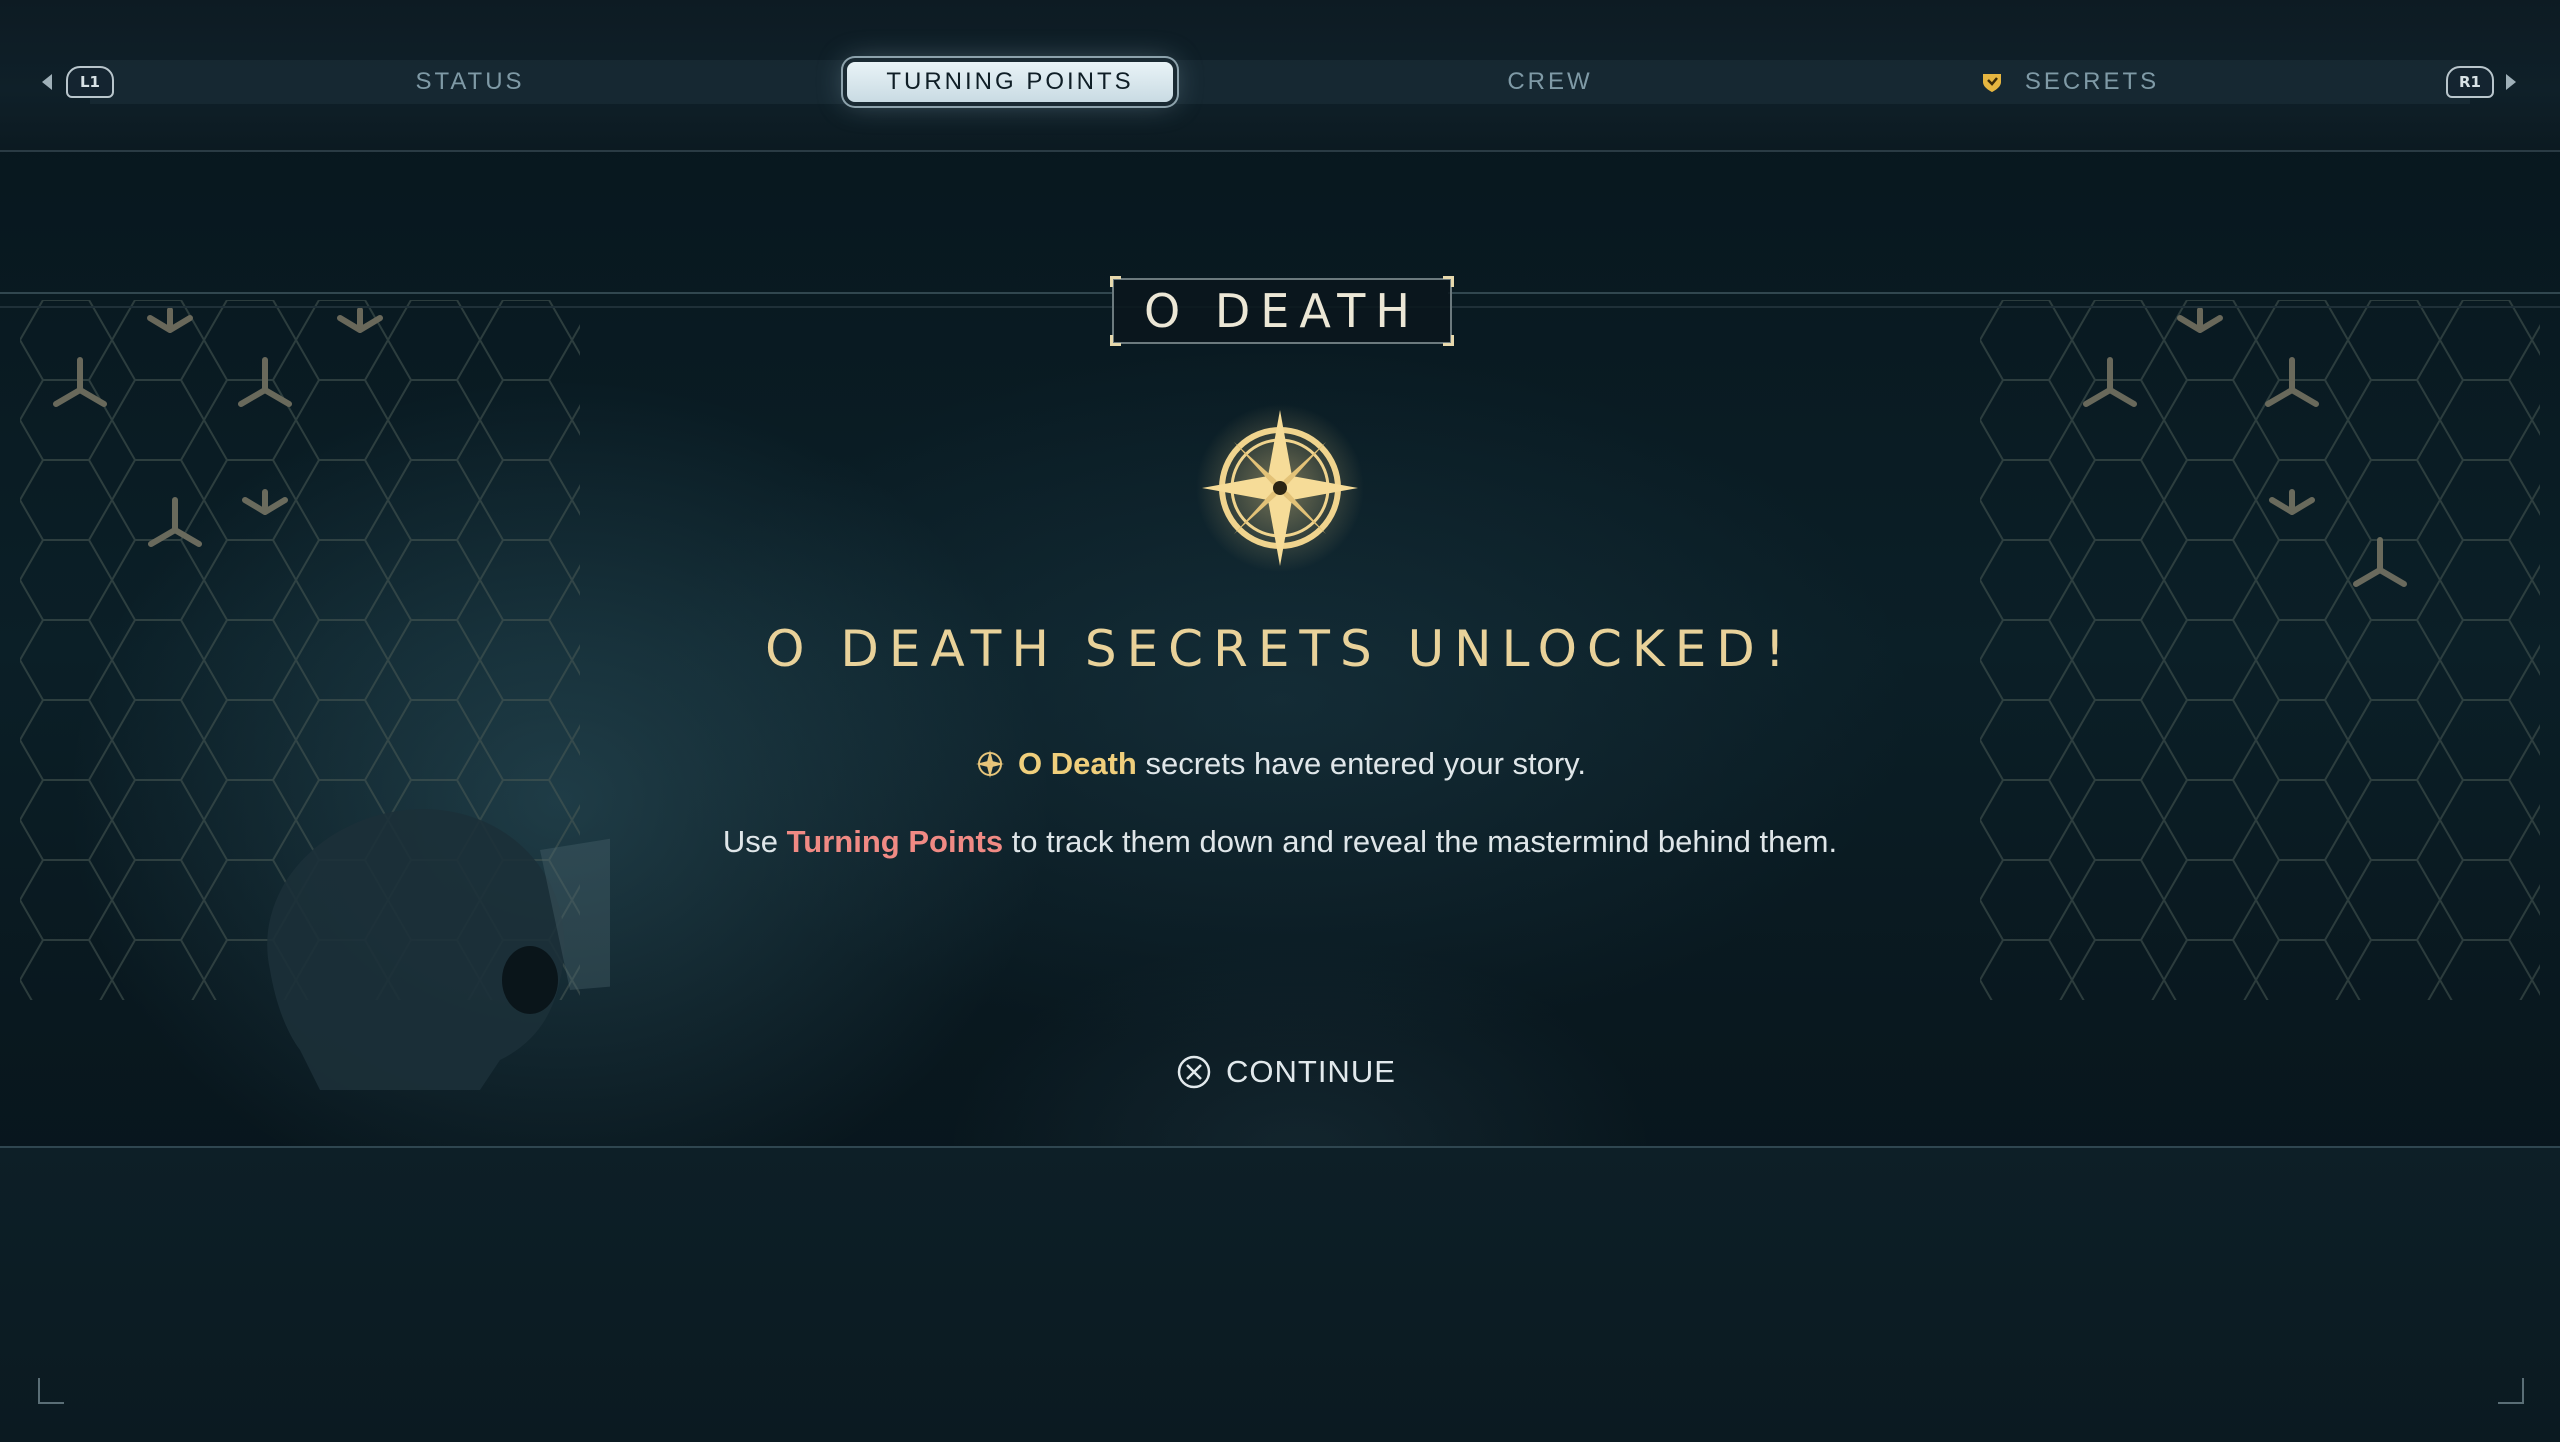  I want to click on nav-right-arrow-icon, so click(2511, 82).